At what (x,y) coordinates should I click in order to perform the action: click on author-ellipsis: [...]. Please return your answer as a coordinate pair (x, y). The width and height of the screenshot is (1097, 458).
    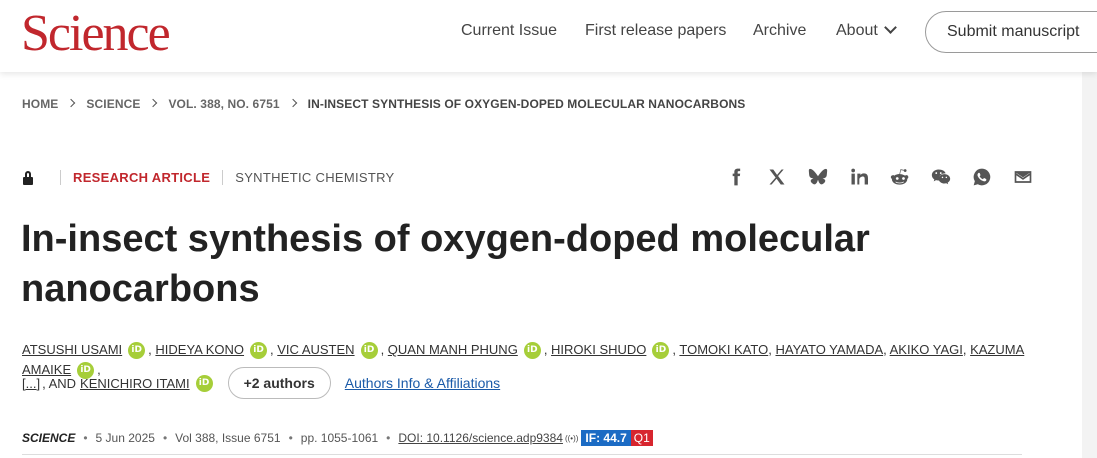
    Looking at the image, I should click on (31, 383).